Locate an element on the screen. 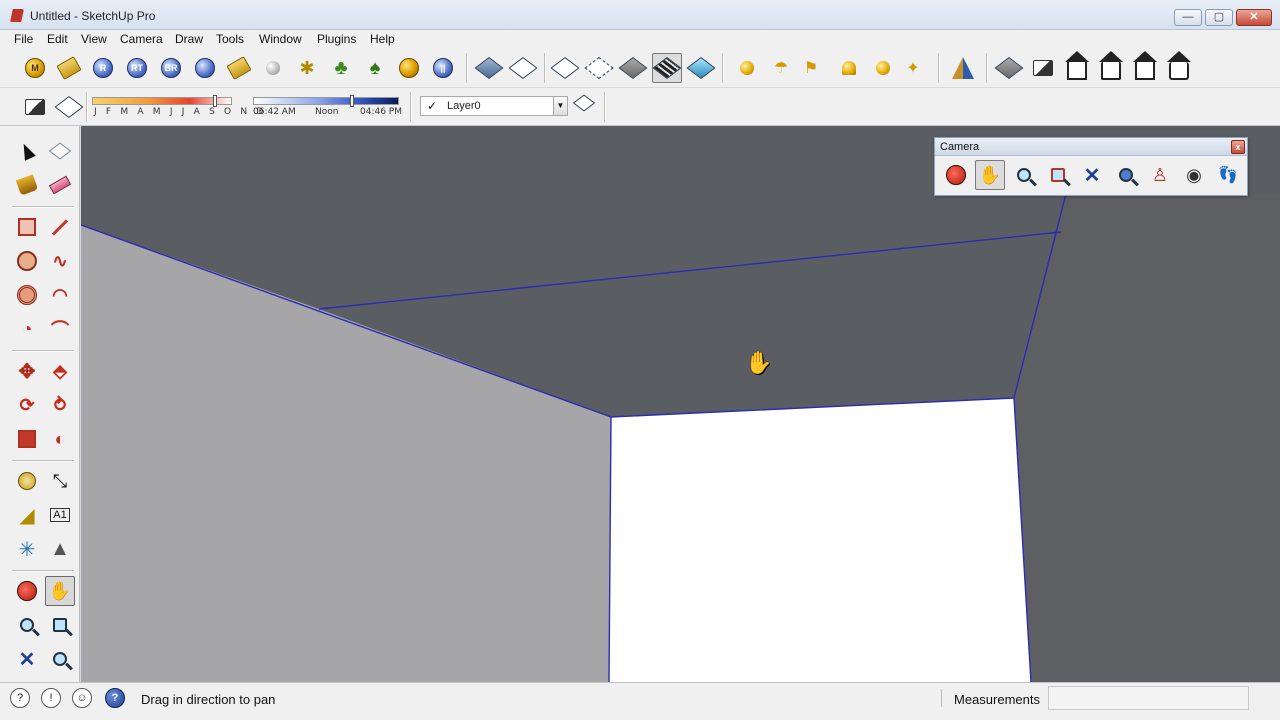  plugin-r-button: R is located at coordinates (103, 68).